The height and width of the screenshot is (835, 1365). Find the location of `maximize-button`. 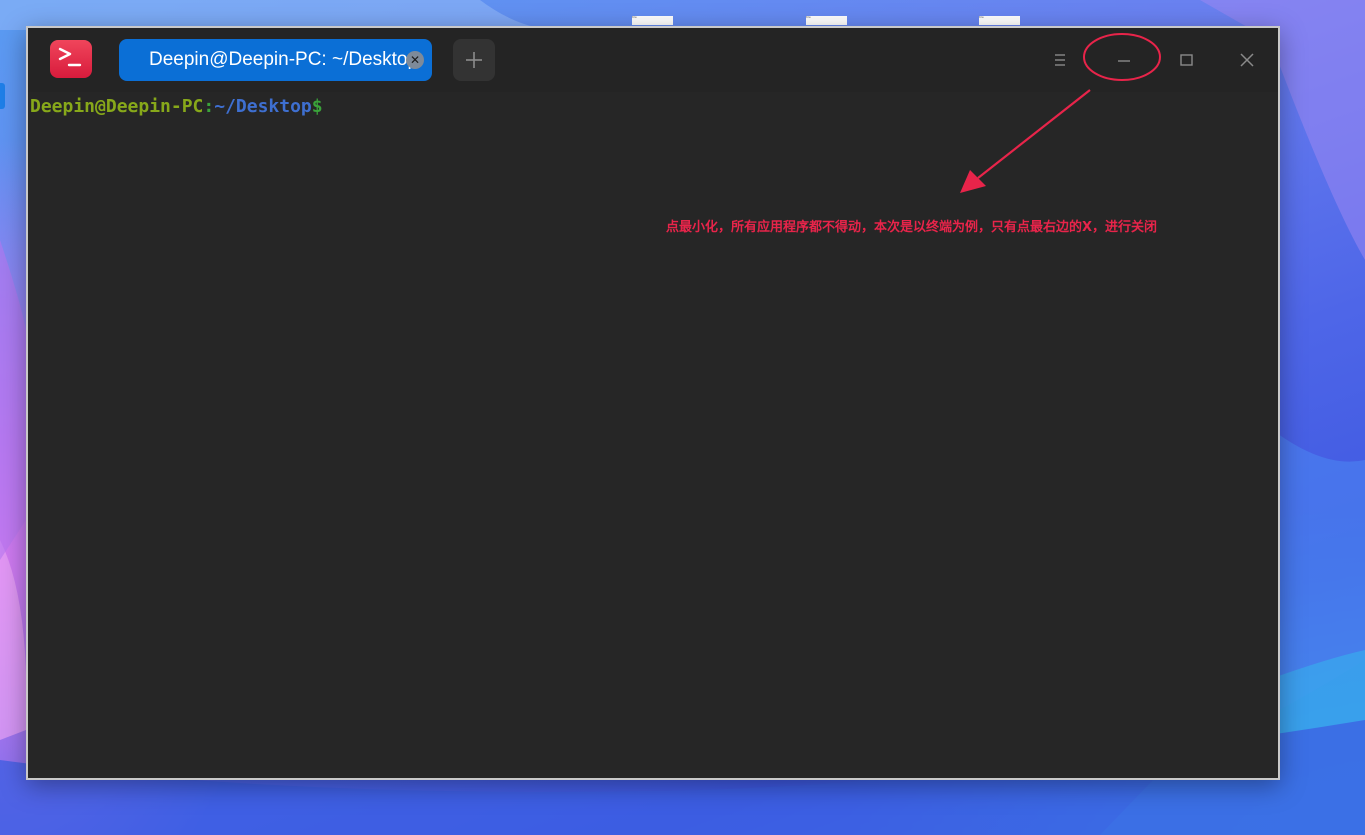

maximize-button is located at coordinates (1186, 60).